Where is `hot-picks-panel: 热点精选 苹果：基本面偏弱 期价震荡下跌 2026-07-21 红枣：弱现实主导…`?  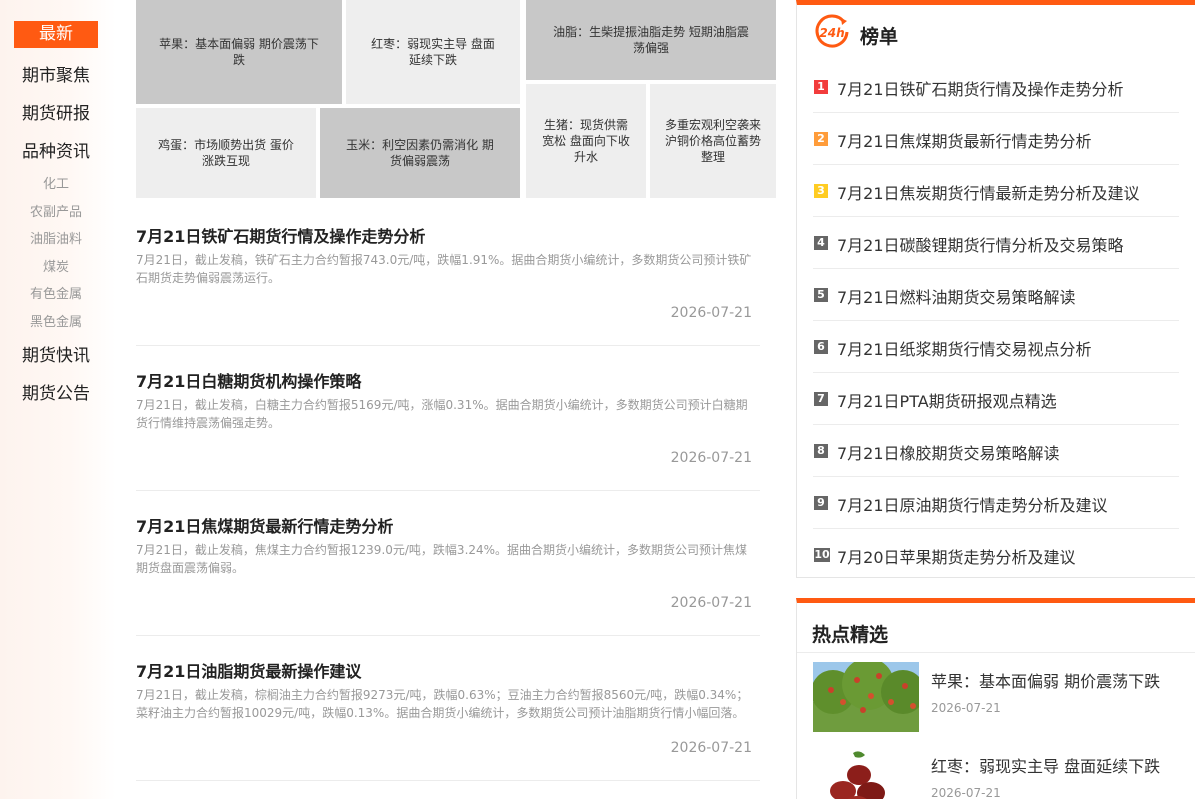
hot-picks-panel: 热点精选 苹果：基本面偏弱 期价震荡下跌 2026-07-21 红枣：弱现实主导… is located at coordinates (995, 698).